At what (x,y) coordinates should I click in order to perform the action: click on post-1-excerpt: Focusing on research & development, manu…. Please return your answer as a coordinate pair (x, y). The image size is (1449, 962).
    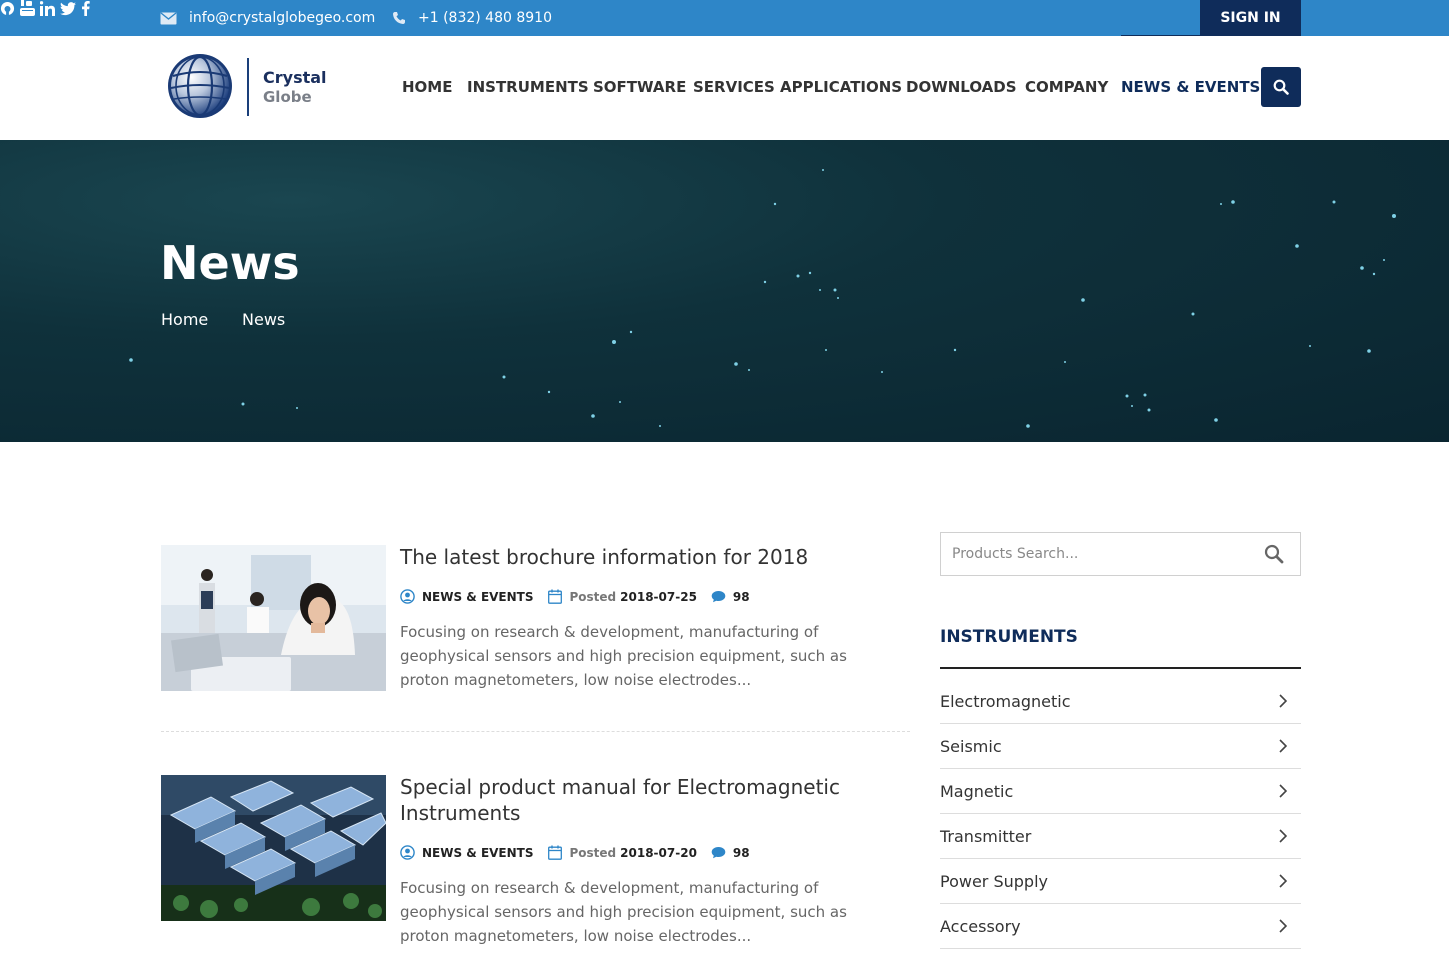
    Looking at the image, I should click on (623, 656).